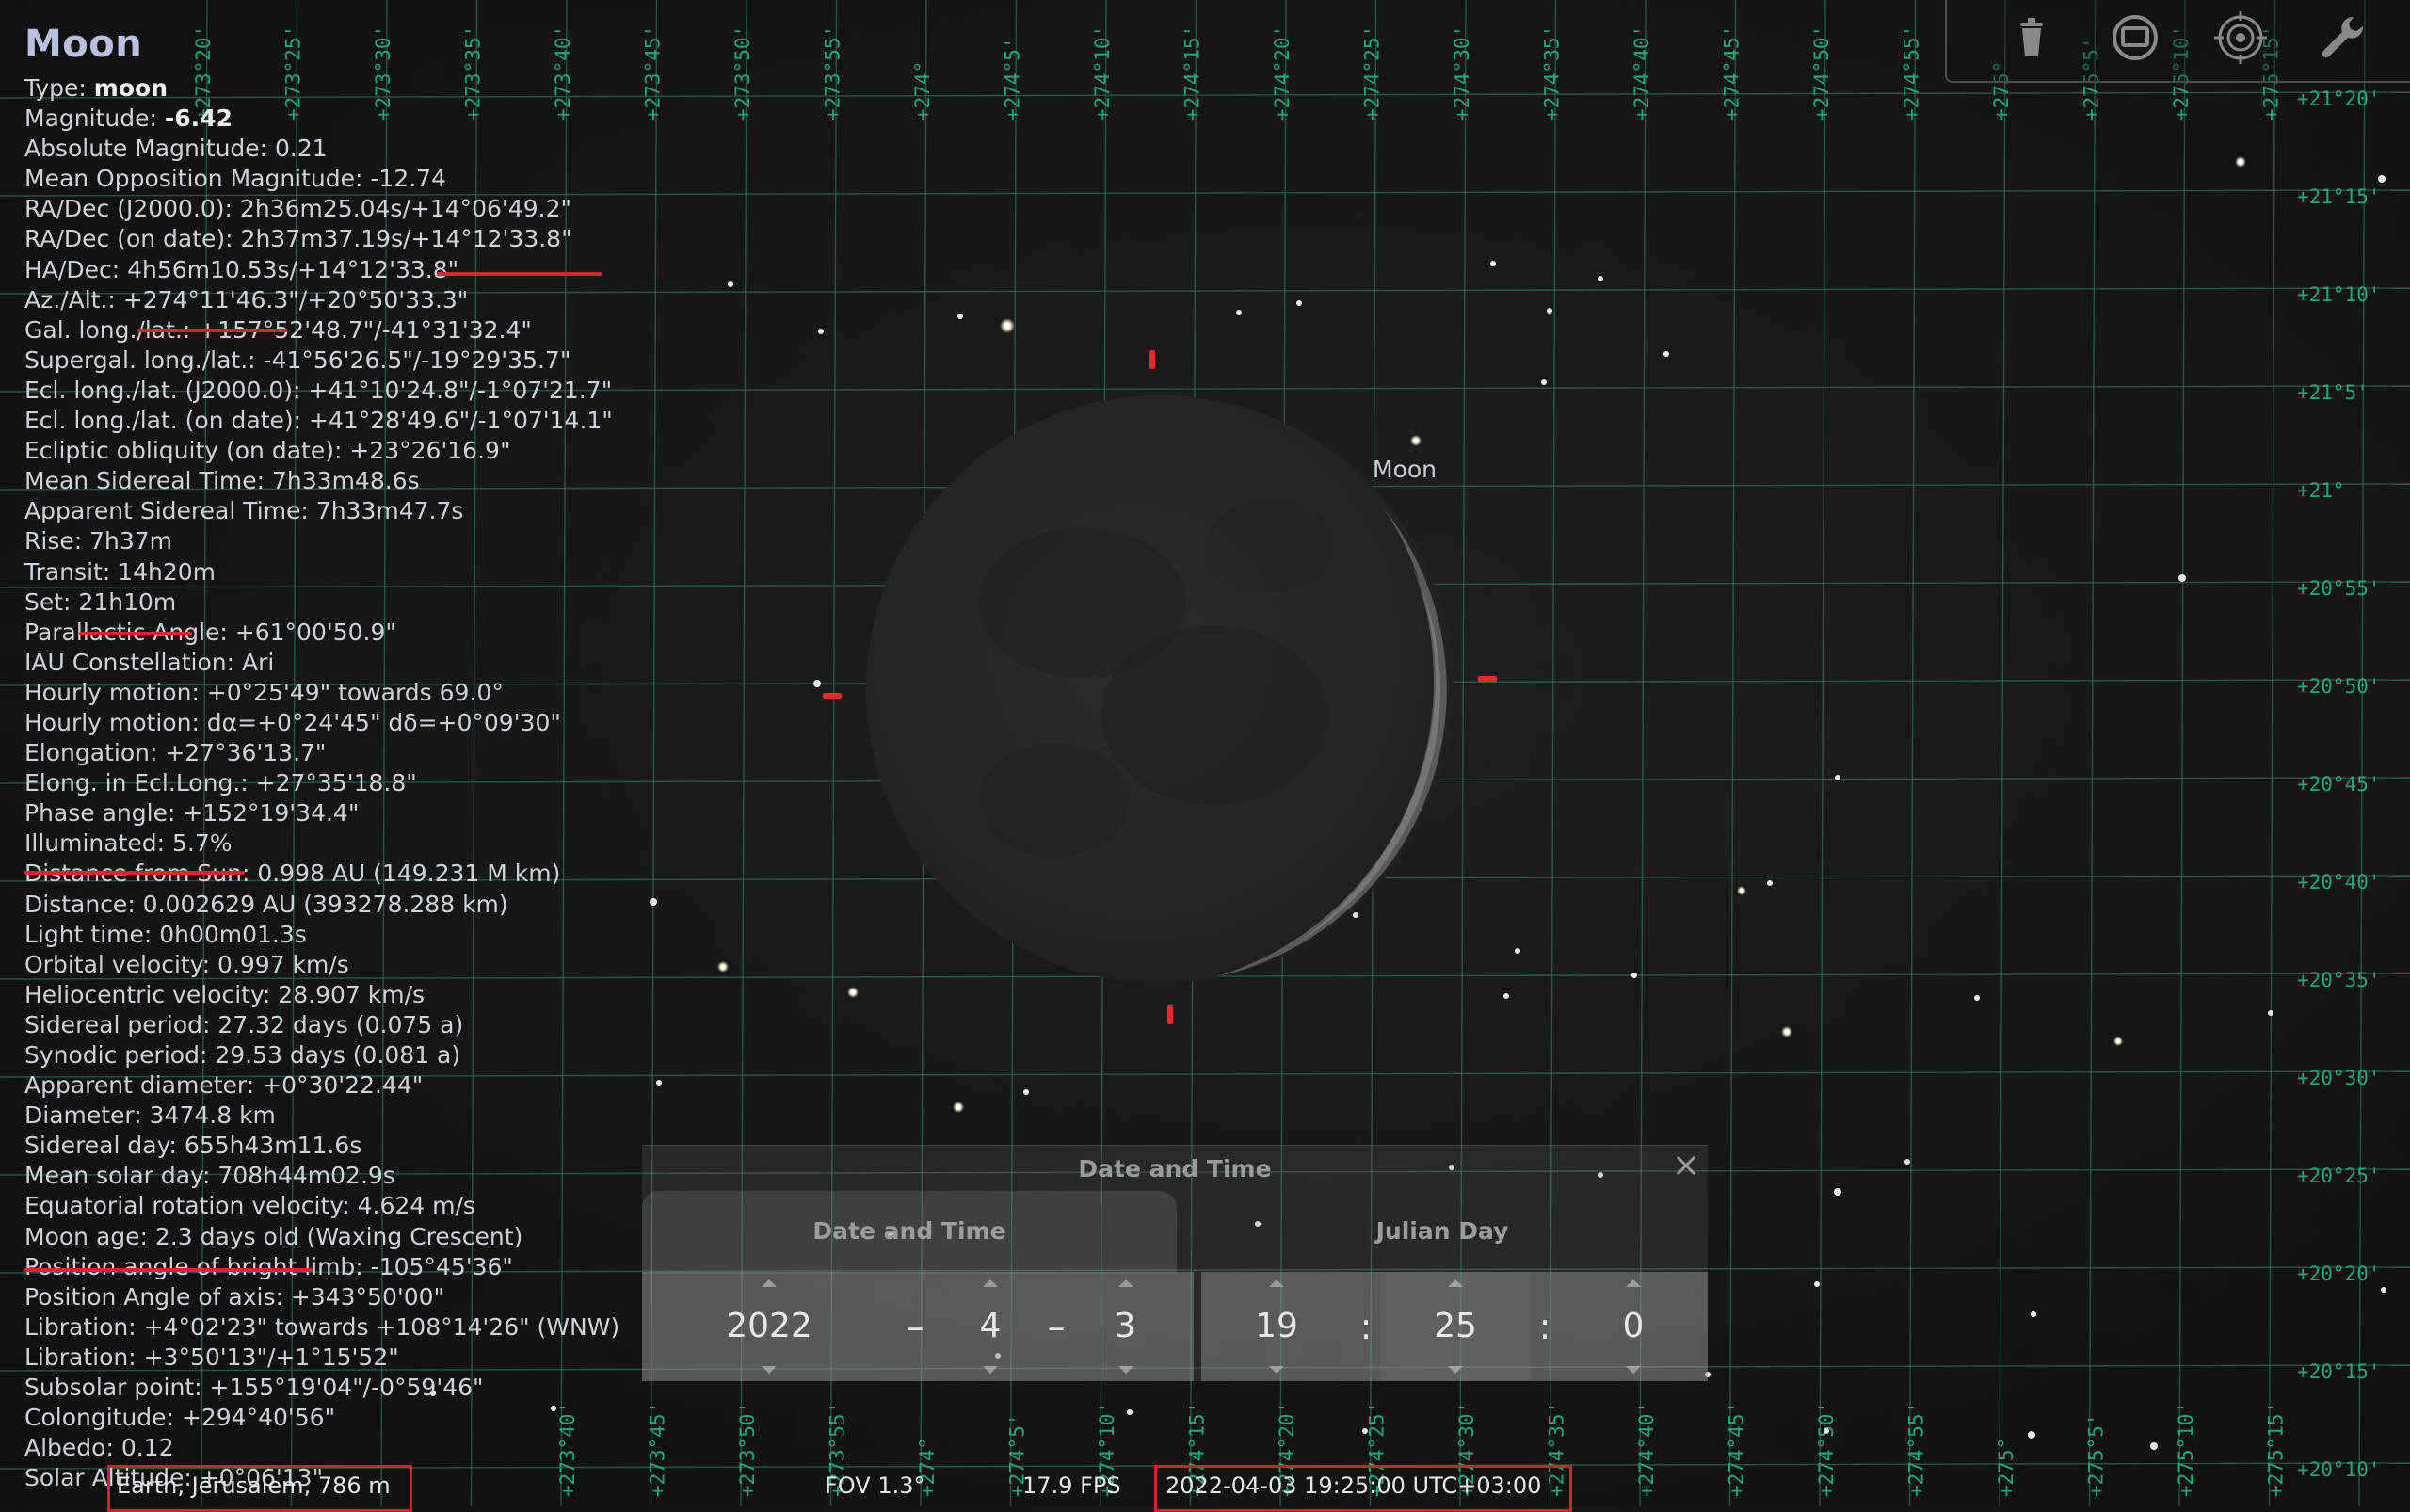  I want to click on hour-value: 19, so click(1276, 1326).